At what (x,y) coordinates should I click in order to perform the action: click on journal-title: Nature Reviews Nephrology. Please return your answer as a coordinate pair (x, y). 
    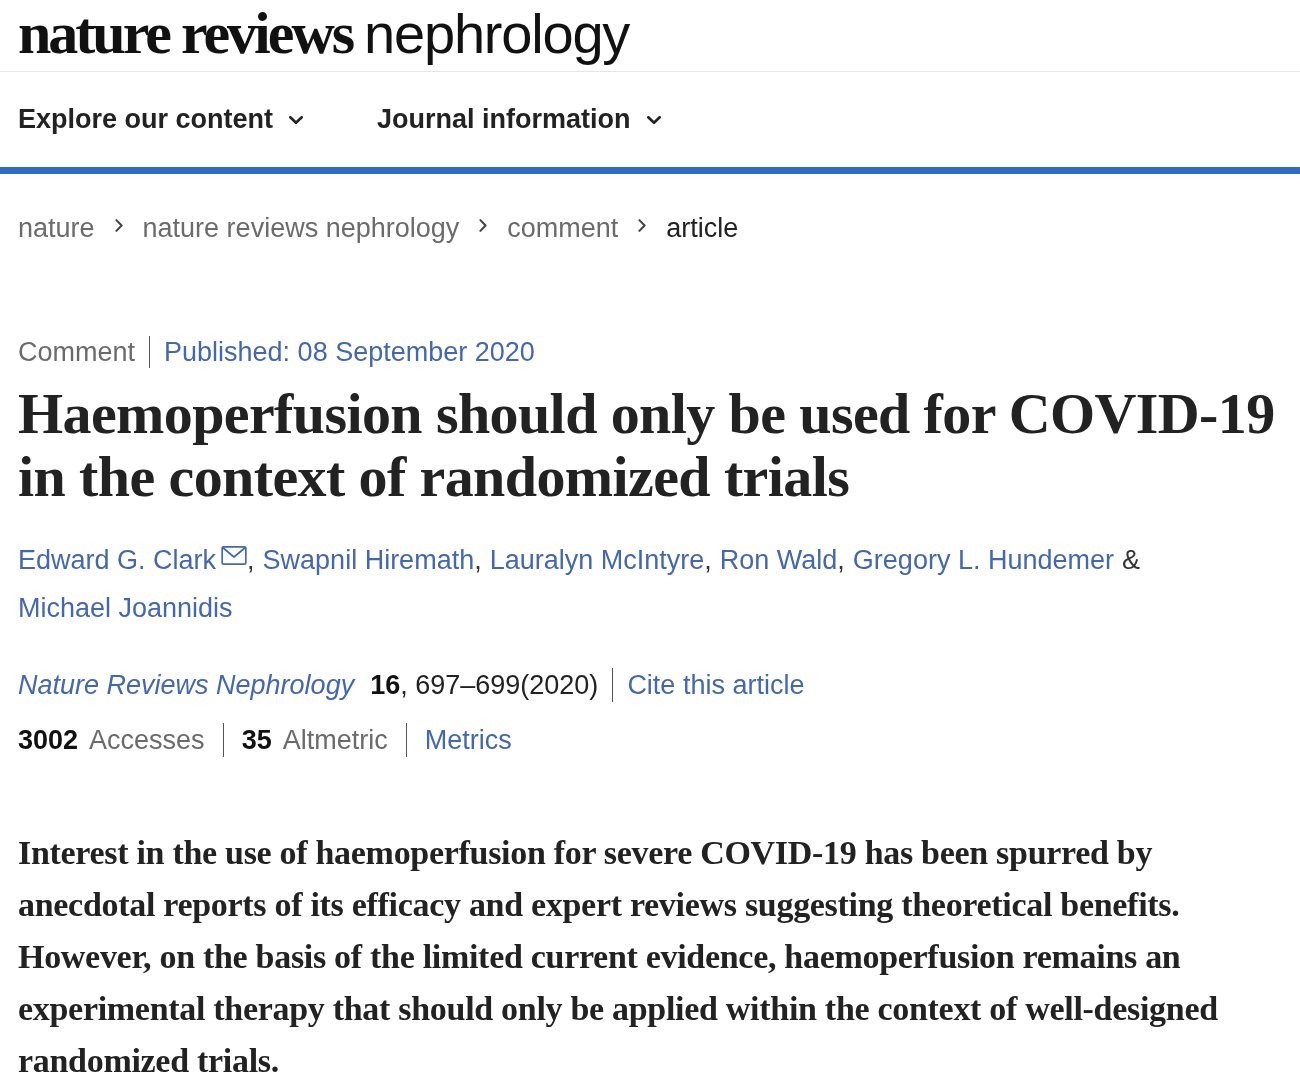
    Looking at the image, I should click on (186, 685).